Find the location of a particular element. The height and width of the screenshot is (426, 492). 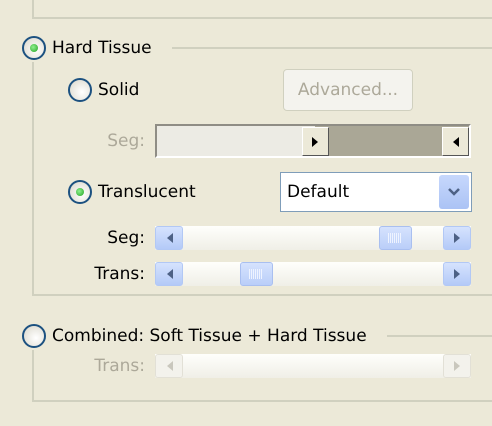

group-label: Hard Tissue is located at coordinates (102, 48).